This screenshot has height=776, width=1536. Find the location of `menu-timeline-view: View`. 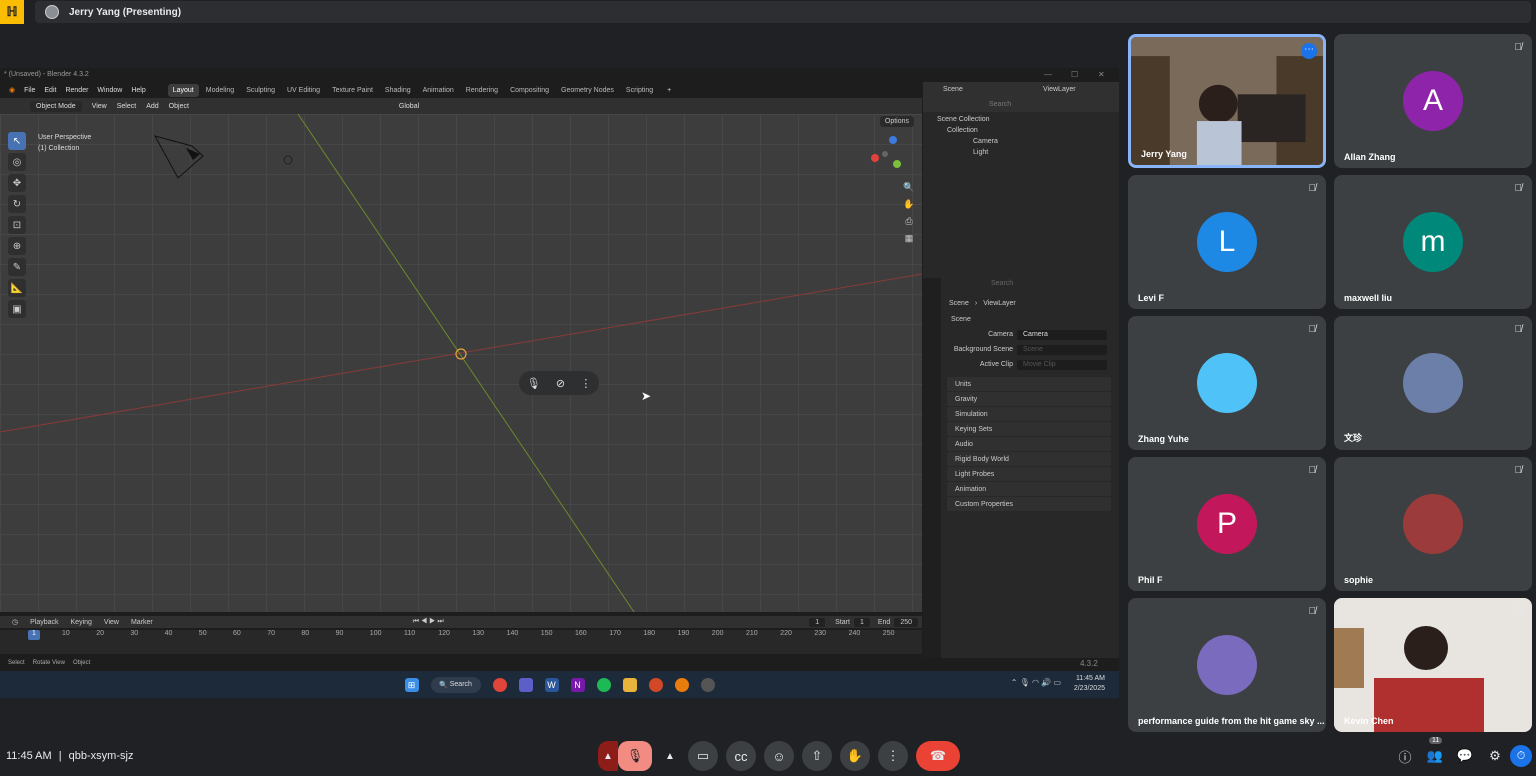

menu-timeline-view: View is located at coordinates (111, 622).